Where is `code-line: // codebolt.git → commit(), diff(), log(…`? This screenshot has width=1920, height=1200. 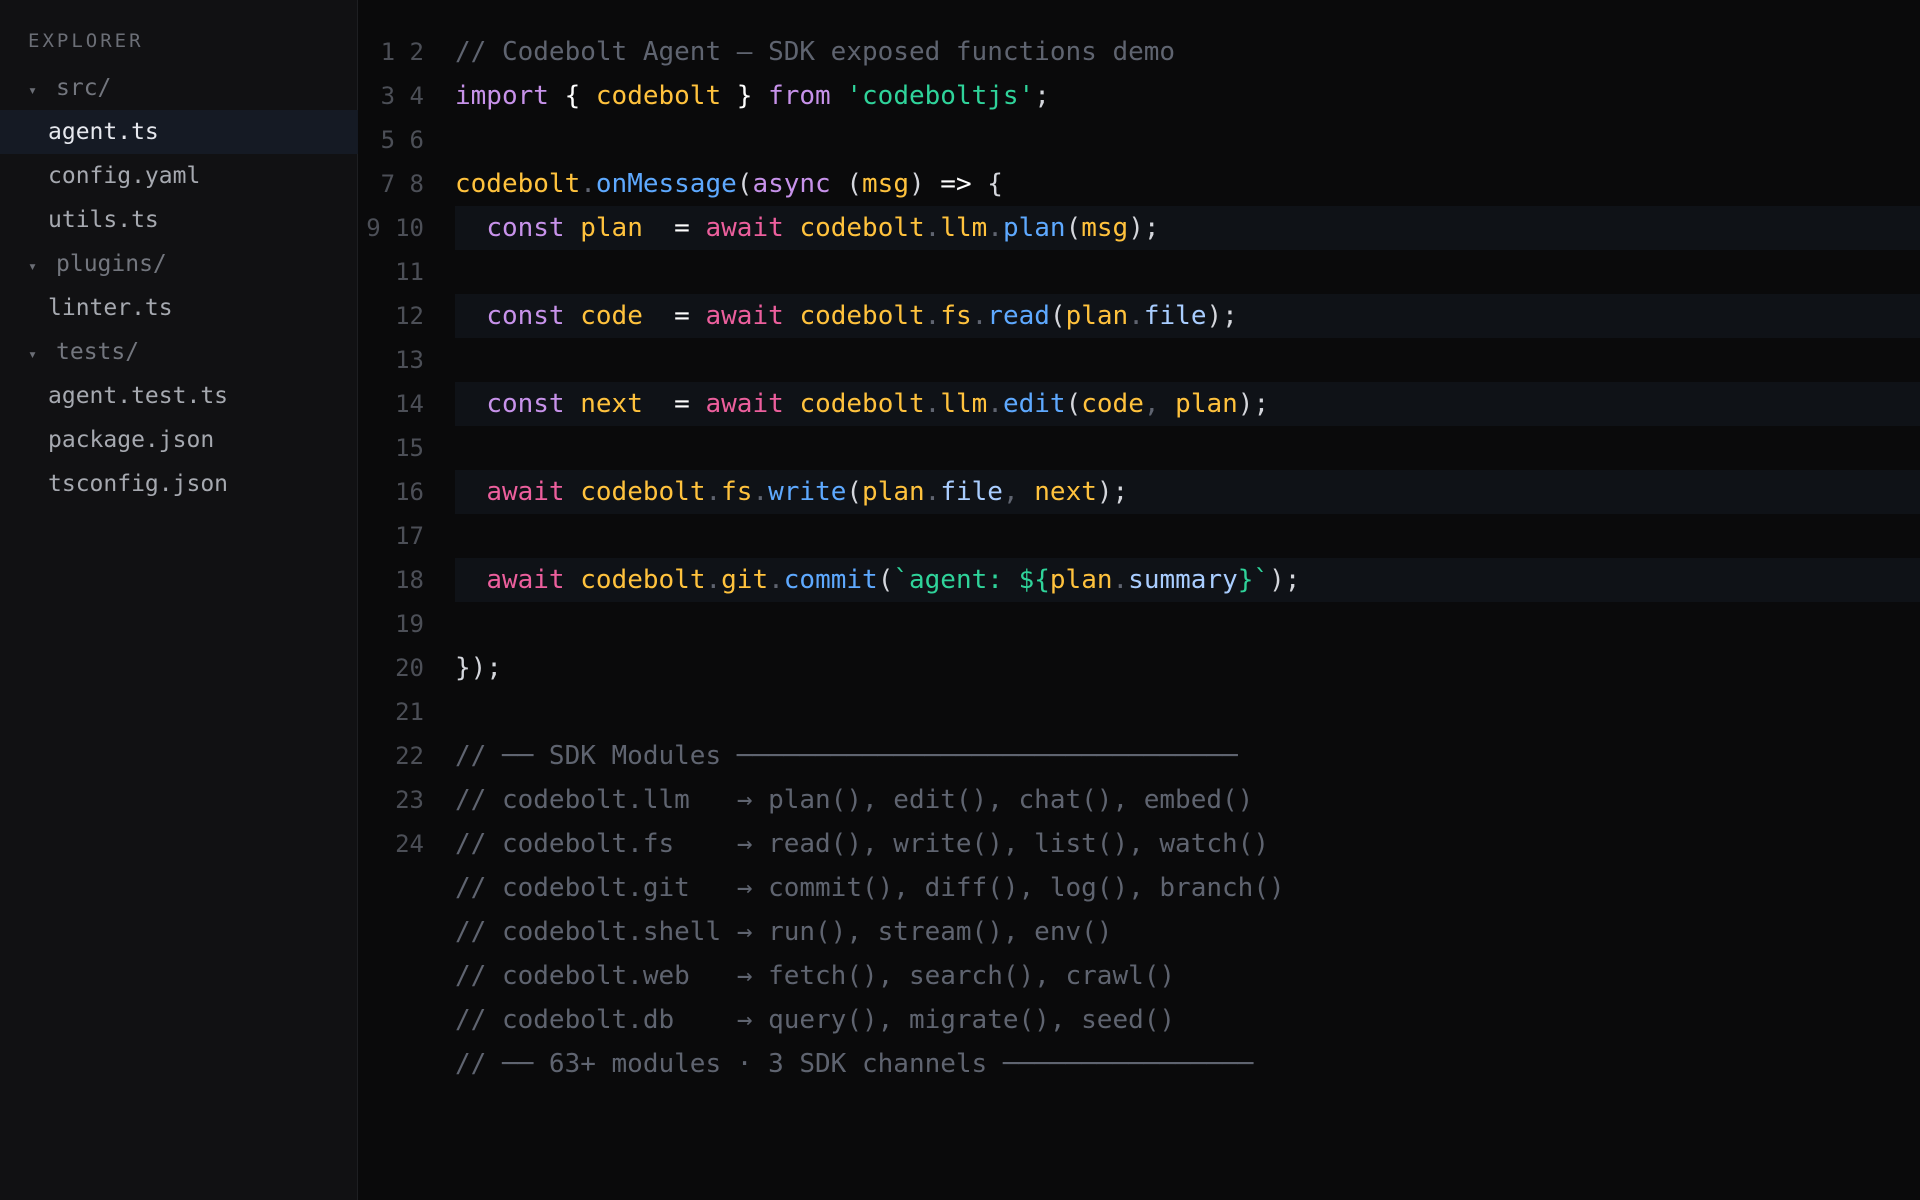
code-line: // codebolt.git → commit(), diff(), log(… is located at coordinates (1187, 888).